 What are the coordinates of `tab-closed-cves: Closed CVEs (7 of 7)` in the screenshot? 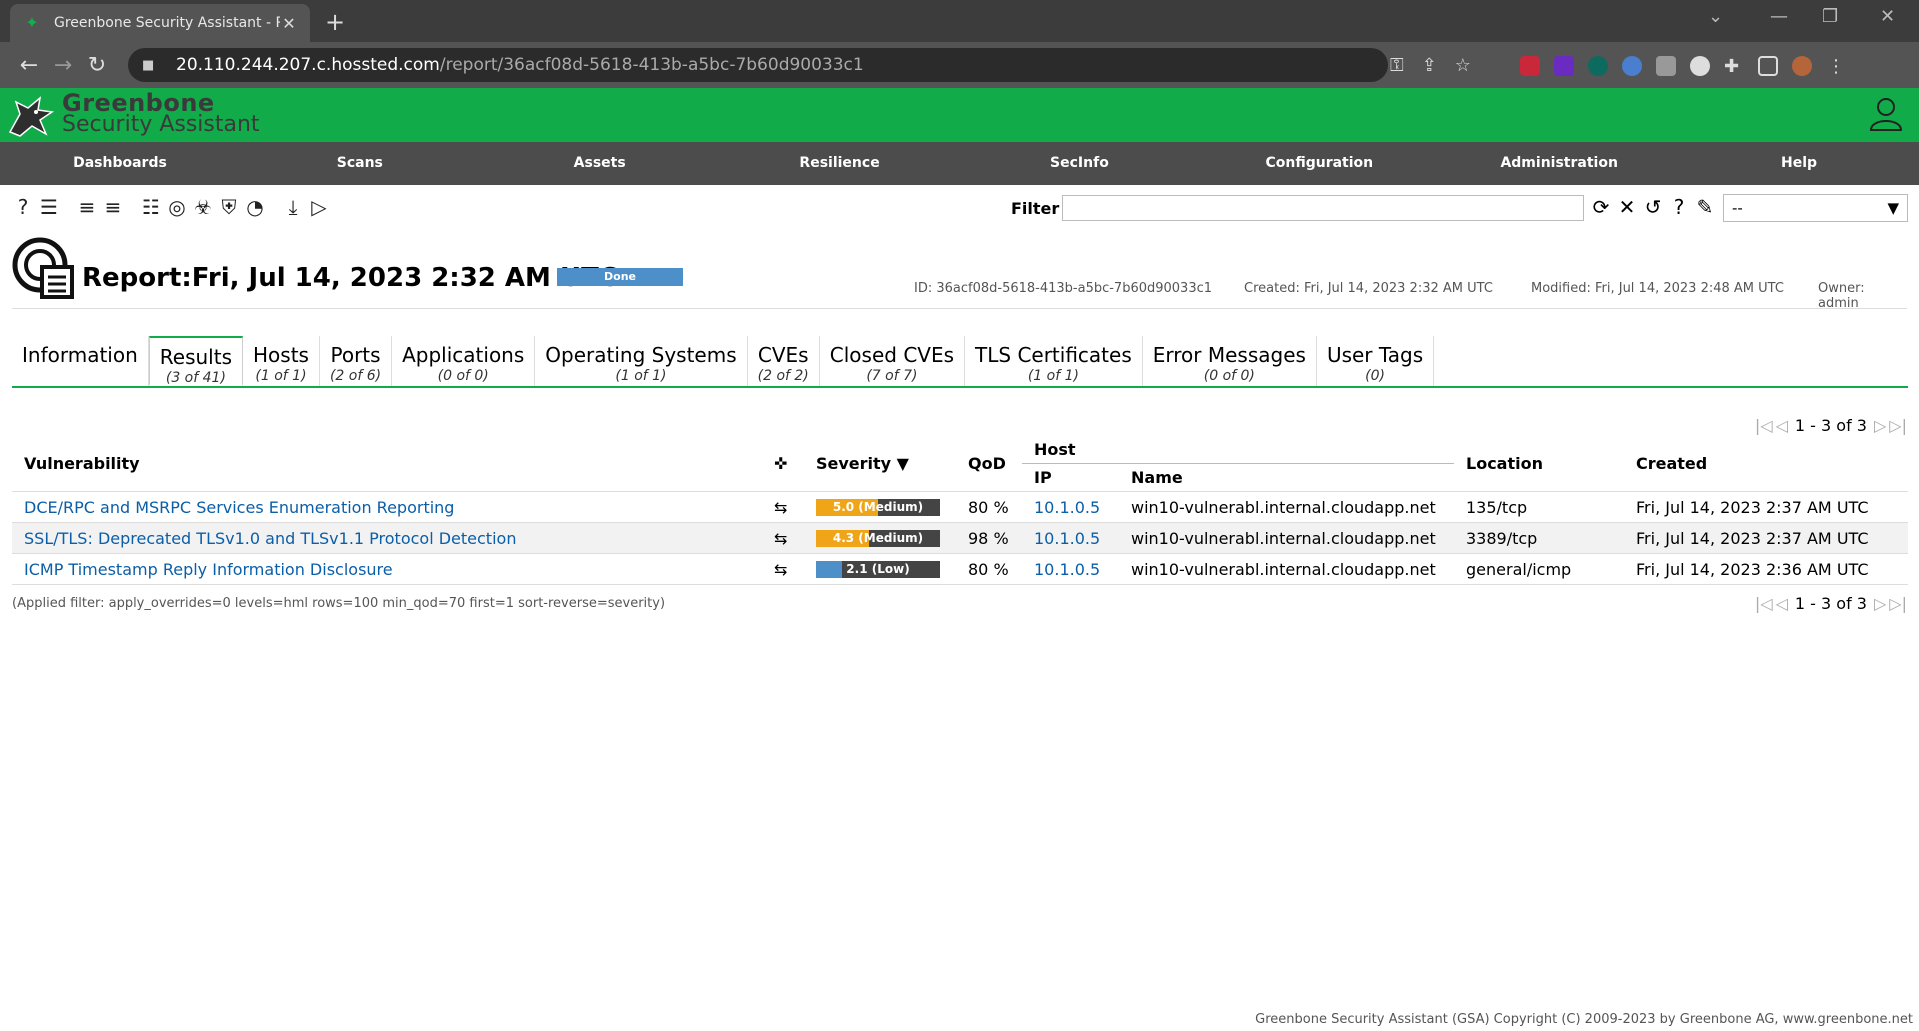 It's located at (893, 361).